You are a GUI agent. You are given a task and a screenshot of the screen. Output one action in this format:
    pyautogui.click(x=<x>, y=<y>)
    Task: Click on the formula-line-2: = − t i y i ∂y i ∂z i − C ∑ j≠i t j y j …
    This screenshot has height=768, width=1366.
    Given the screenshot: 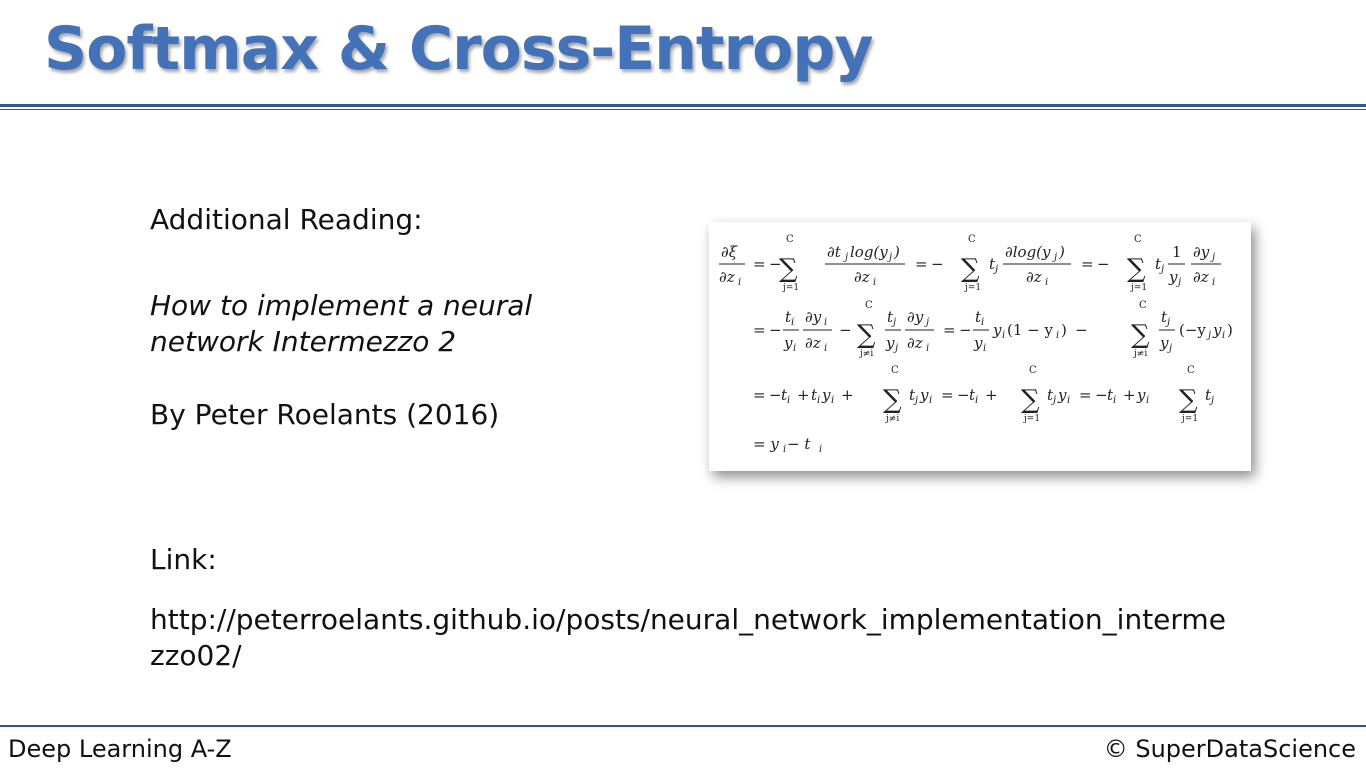 What is the action you would take?
    pyautogui.click(x=993, y=329)
    